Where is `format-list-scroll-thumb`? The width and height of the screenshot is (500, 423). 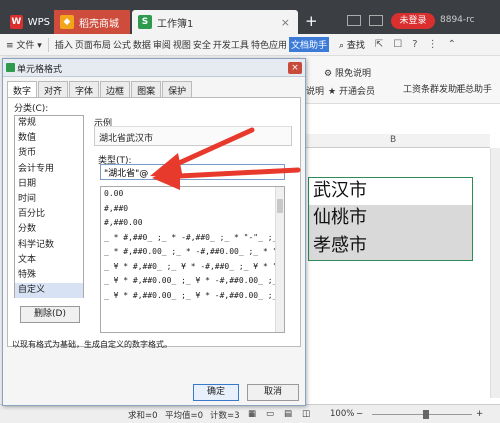 format-list-scroll-thumb is located at coordinates (280, 206).